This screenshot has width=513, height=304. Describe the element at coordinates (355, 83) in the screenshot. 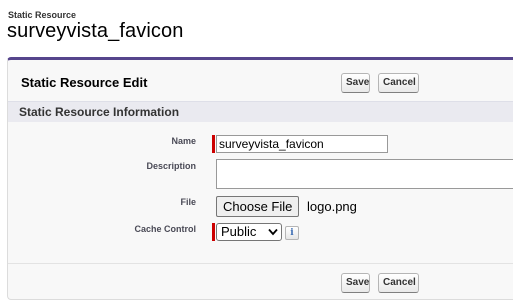

I see `save-button-top: Save` at that location.